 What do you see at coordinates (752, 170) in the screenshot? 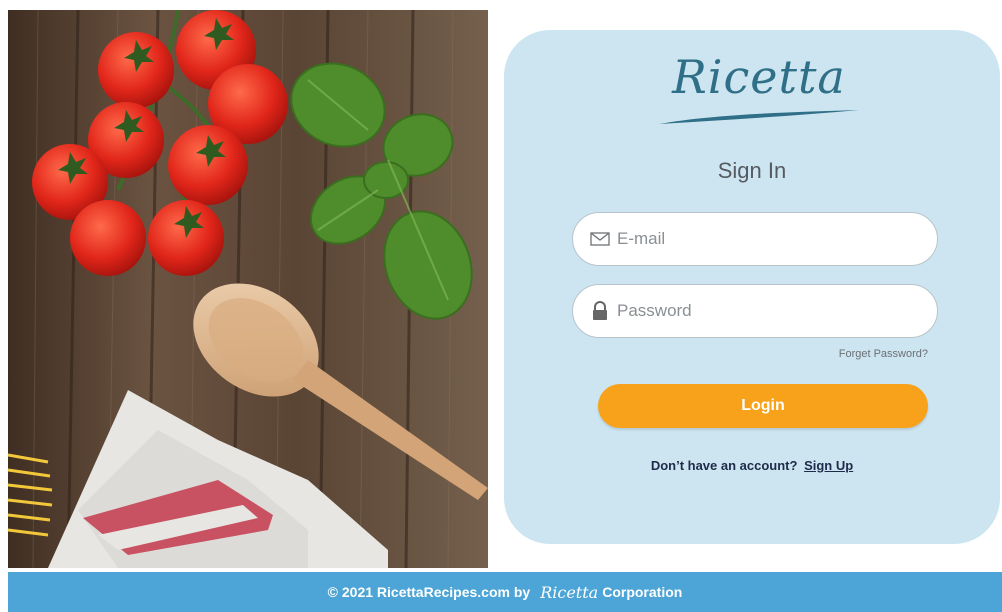
I see `page-title: Sign In` at bounding box center [752, 170].